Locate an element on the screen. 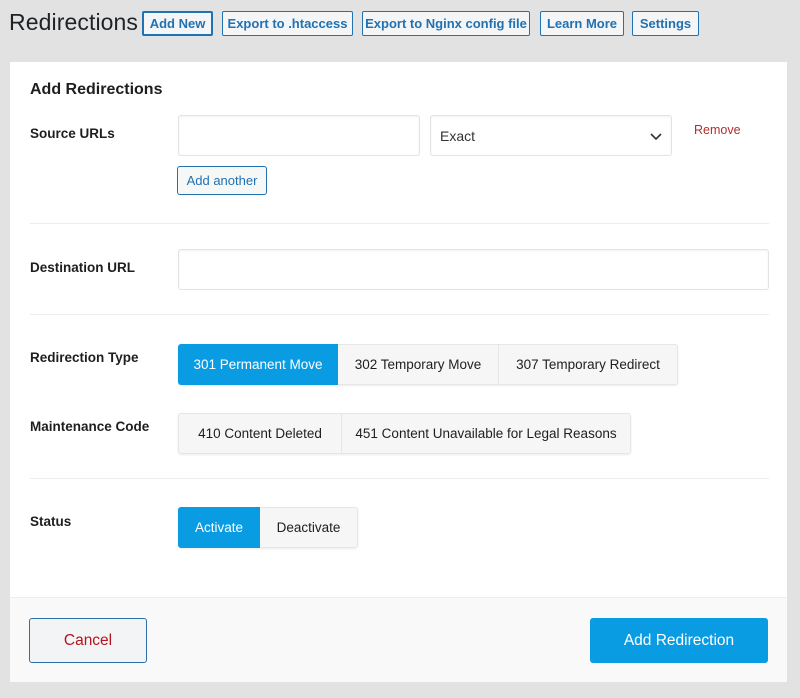 This screenshot has width=800, height=698. match-type-value: Exact is located at coordinates (458, 135).